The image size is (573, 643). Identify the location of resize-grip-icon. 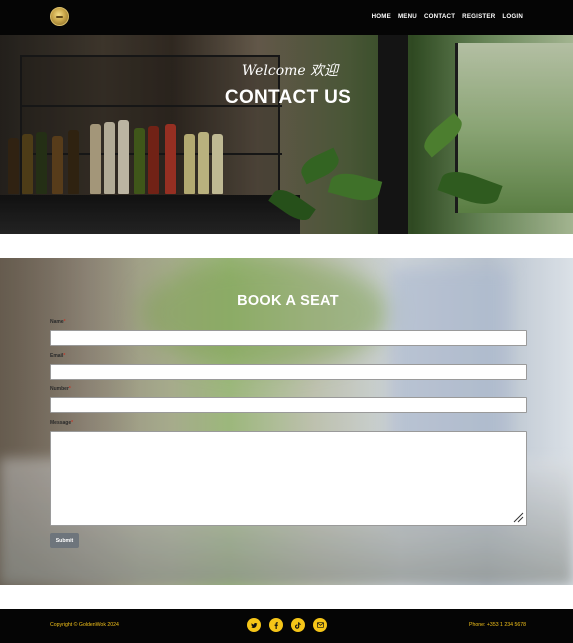
(518, 517).